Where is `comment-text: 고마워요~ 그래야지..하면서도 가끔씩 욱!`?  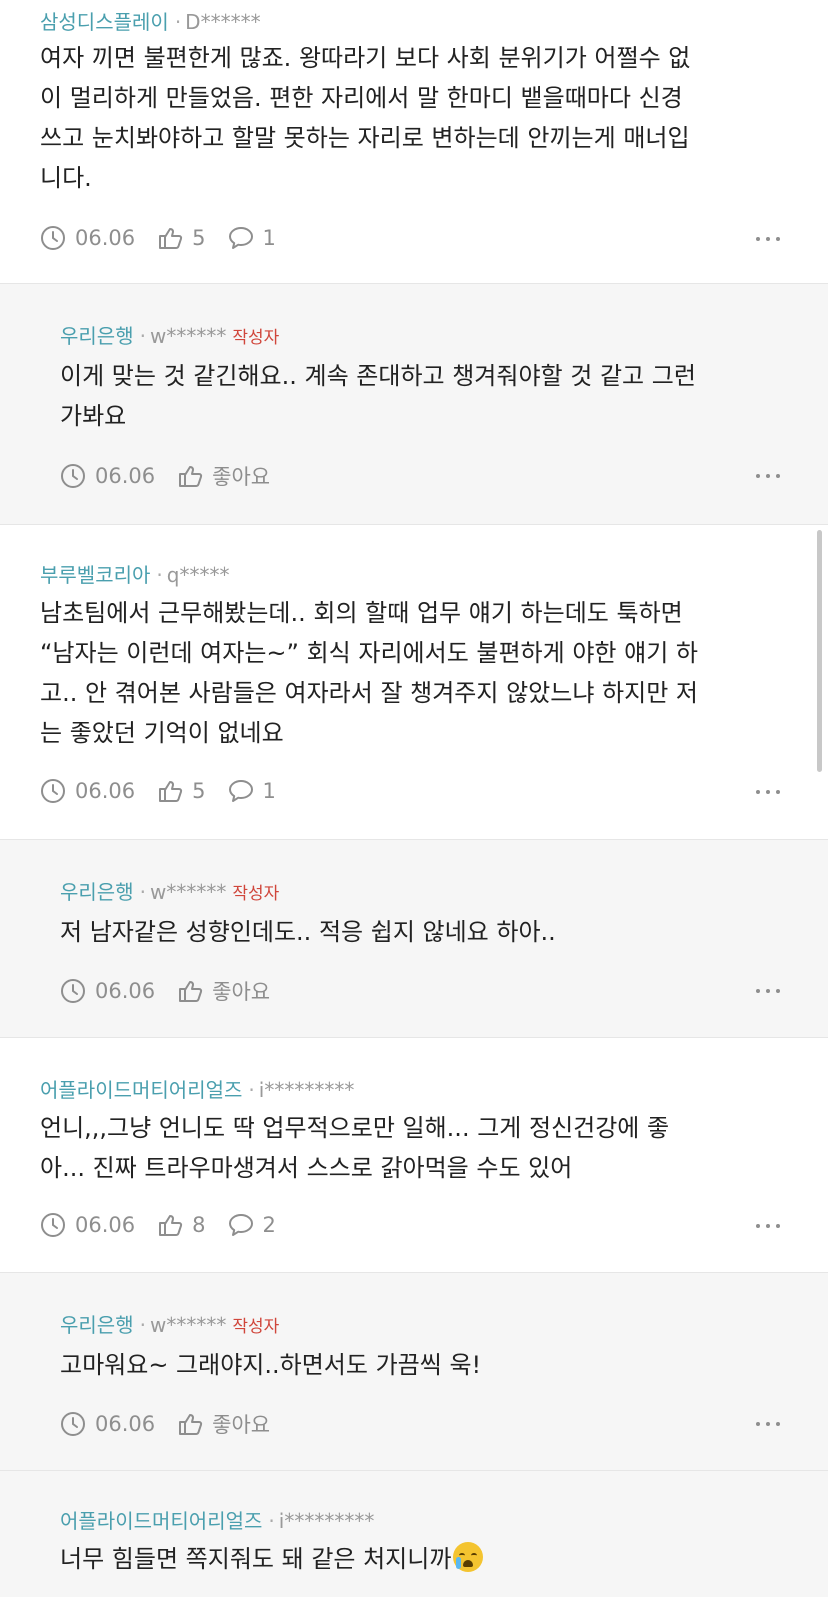 comment-text: 고마워요~ 그래야지..하면서도 가끔씩 욱! is located at coordinates (271, 1365).